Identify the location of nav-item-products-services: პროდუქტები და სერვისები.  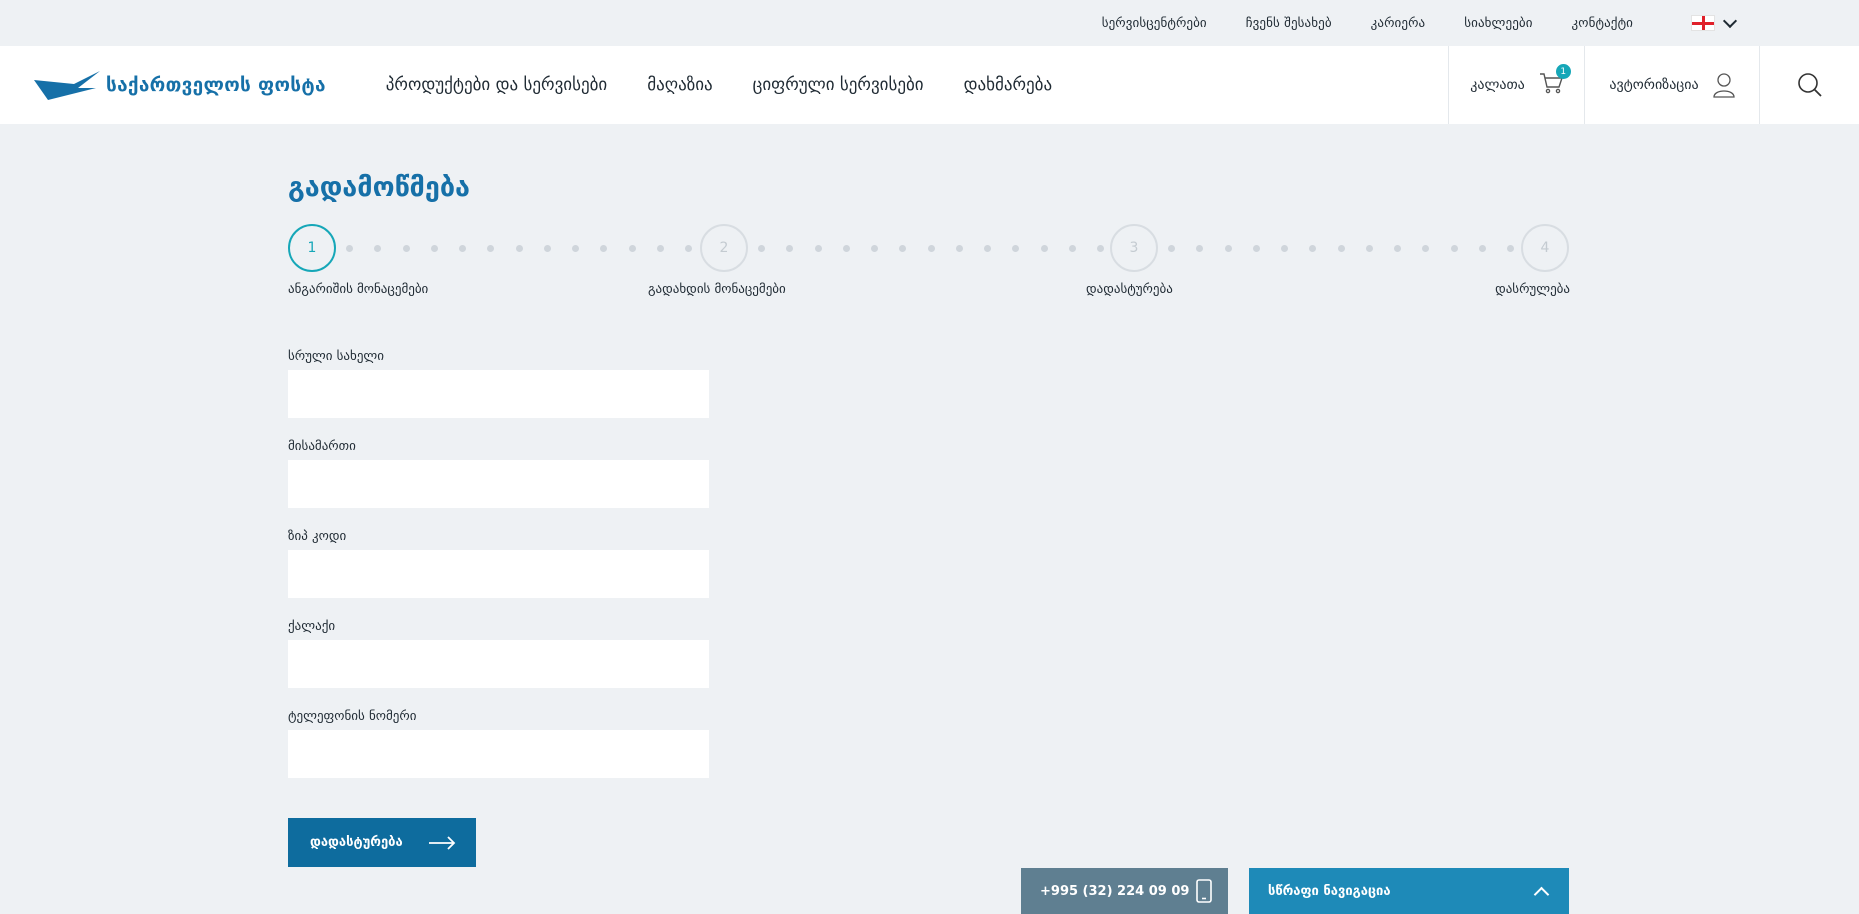
(496, 85).